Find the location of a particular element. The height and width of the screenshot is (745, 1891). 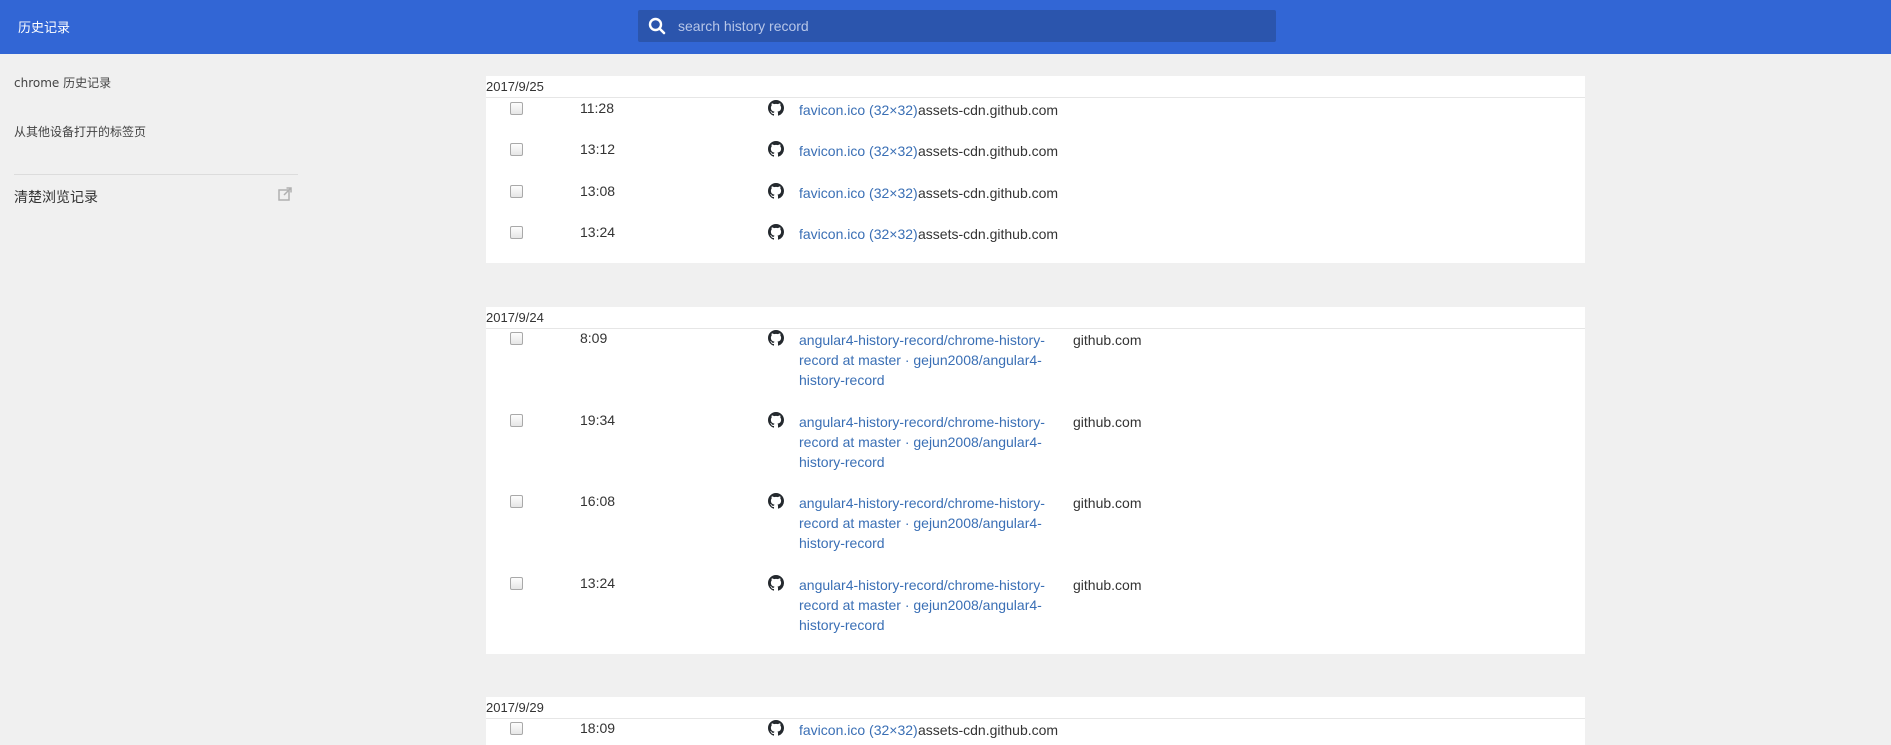

entry-time: 19:34 is located at coordinates (598, 420).